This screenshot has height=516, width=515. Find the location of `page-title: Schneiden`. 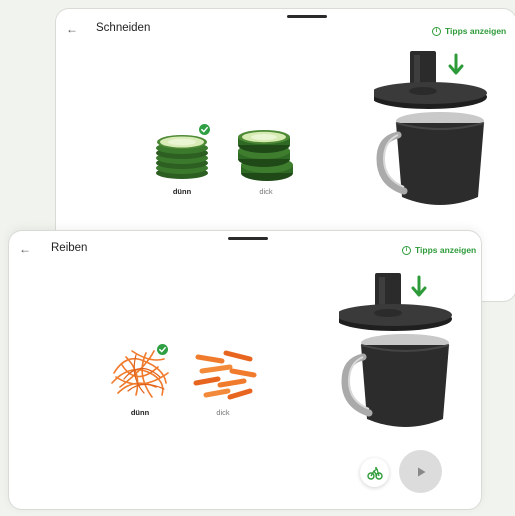

page-title: Schneiden is located at coordinates (123, 28).